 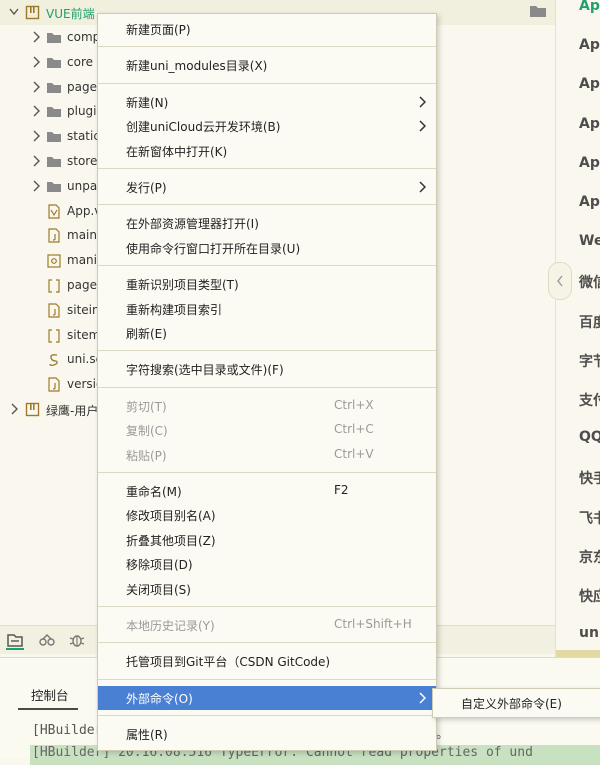 I want to click on menu-item: 移除项目(D), so click(x=267, y=564).